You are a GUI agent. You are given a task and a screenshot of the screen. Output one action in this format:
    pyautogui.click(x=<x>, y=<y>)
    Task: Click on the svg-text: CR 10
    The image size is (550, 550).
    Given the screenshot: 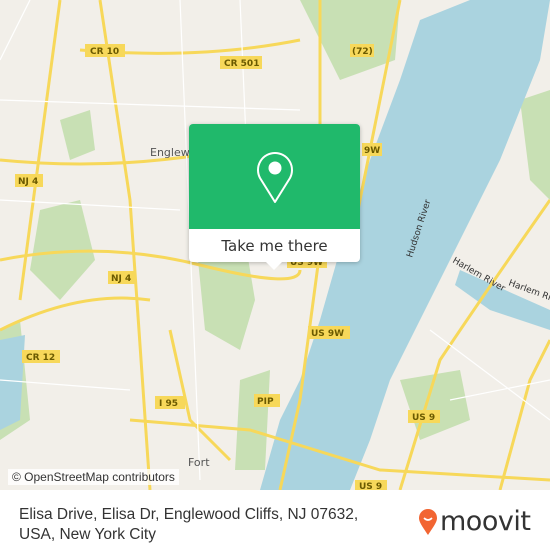 What is the action you would take?
    pyautogui.click(x=104, y=52)
    